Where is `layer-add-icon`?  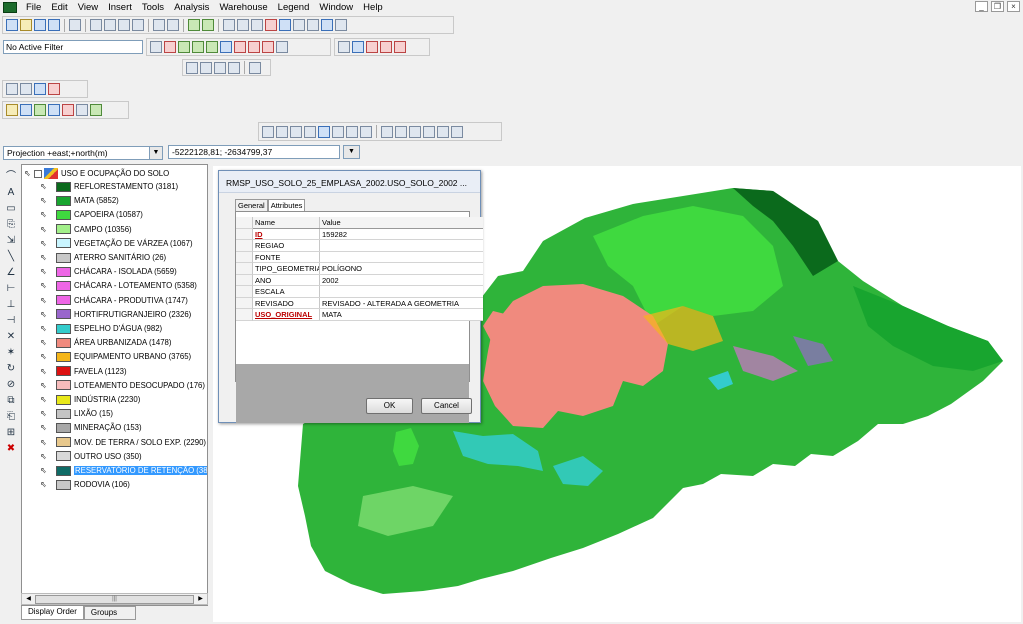
layer-add-icon is located at coordinates (194, 25).